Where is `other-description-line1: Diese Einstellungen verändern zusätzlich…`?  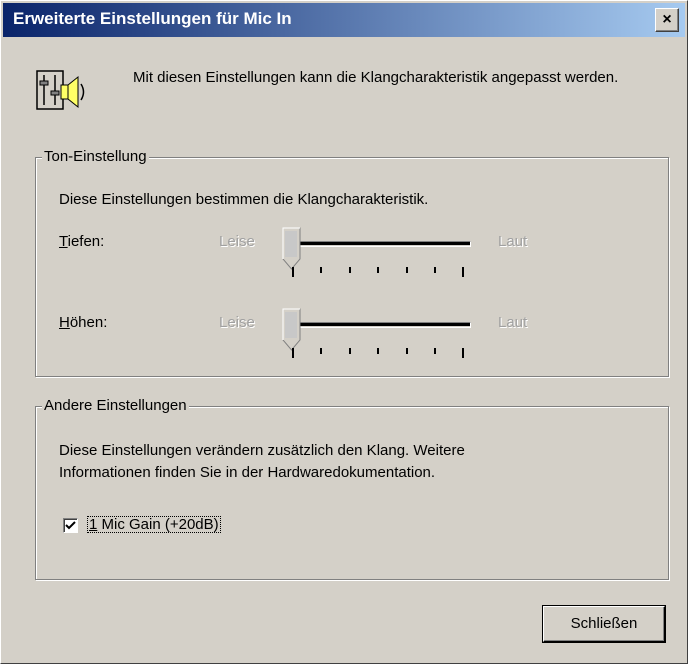
other-description-line1: Diese Einstellungen verändern zusätzlich… is located at coordinates (262, 450).